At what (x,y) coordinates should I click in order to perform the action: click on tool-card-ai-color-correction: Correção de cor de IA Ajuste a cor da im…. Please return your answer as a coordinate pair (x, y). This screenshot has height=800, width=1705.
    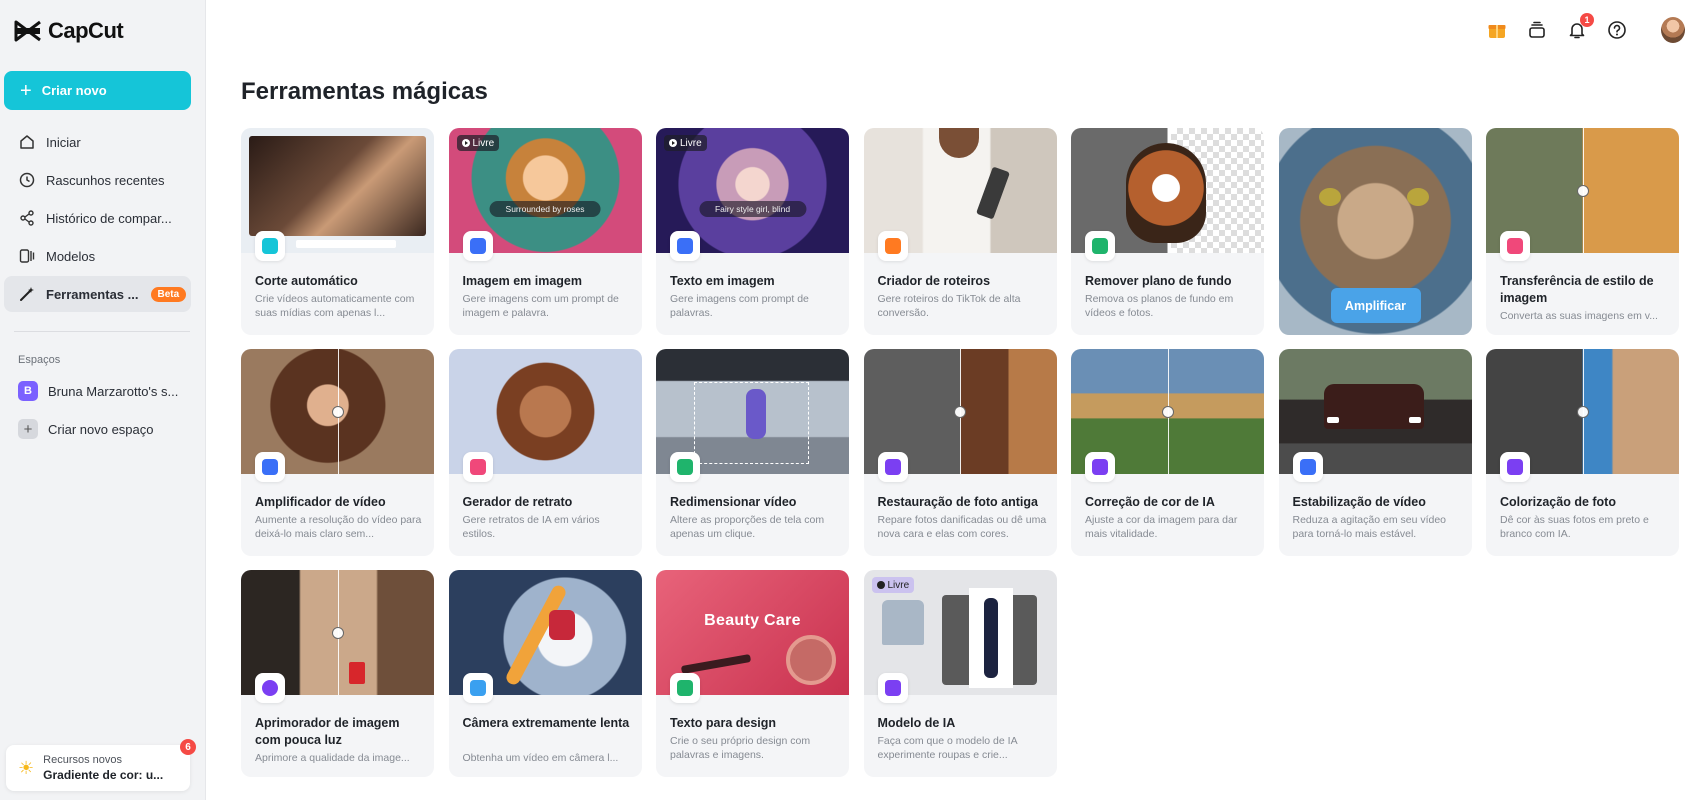
    Looking at the image, I should click on (1167, 452).